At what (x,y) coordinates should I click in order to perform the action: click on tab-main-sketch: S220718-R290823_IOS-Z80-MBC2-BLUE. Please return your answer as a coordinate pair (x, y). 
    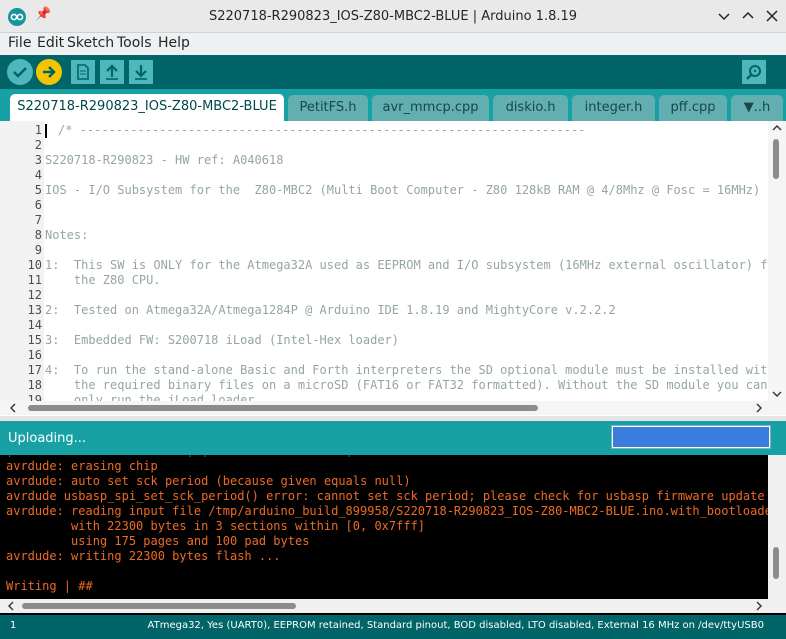
    Looking at the image, I should click on (147, 107).